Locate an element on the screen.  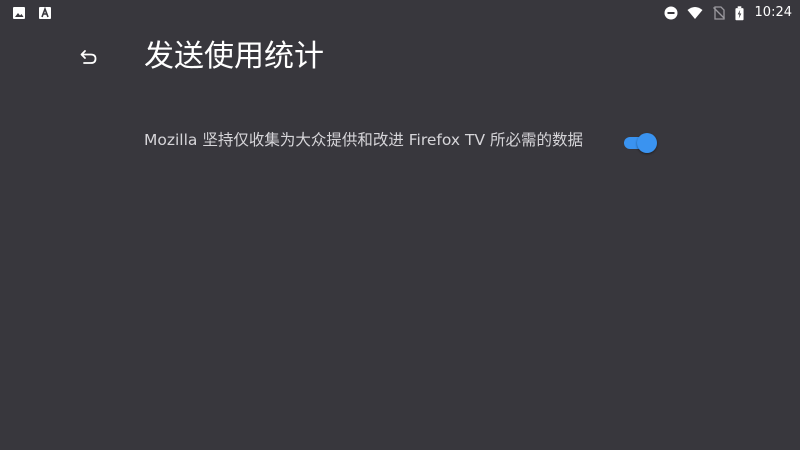
page-title: 发送使用统计 is located at coordinates (234, 56).